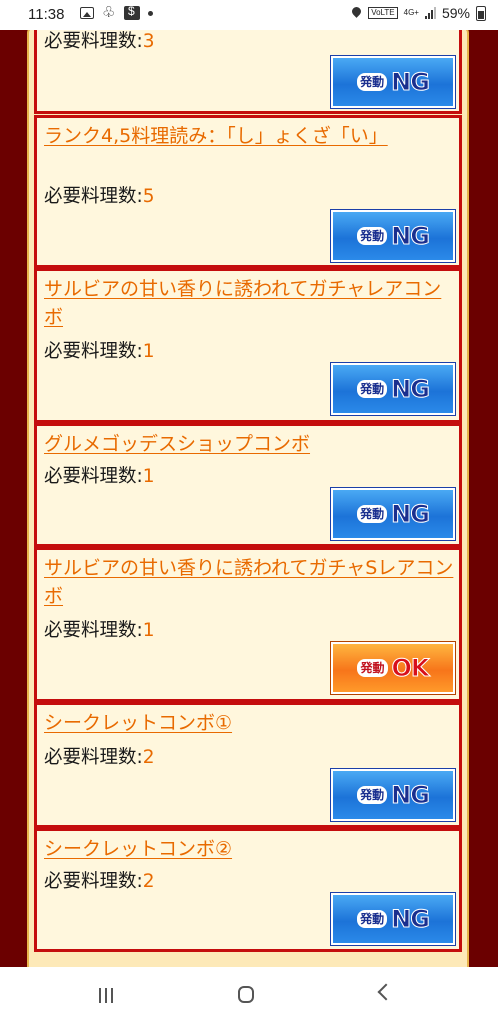 The height and width of the screenshot is (1024, 498). I want to click on required-dishes: 必要料理数:3, so click(99, 41).